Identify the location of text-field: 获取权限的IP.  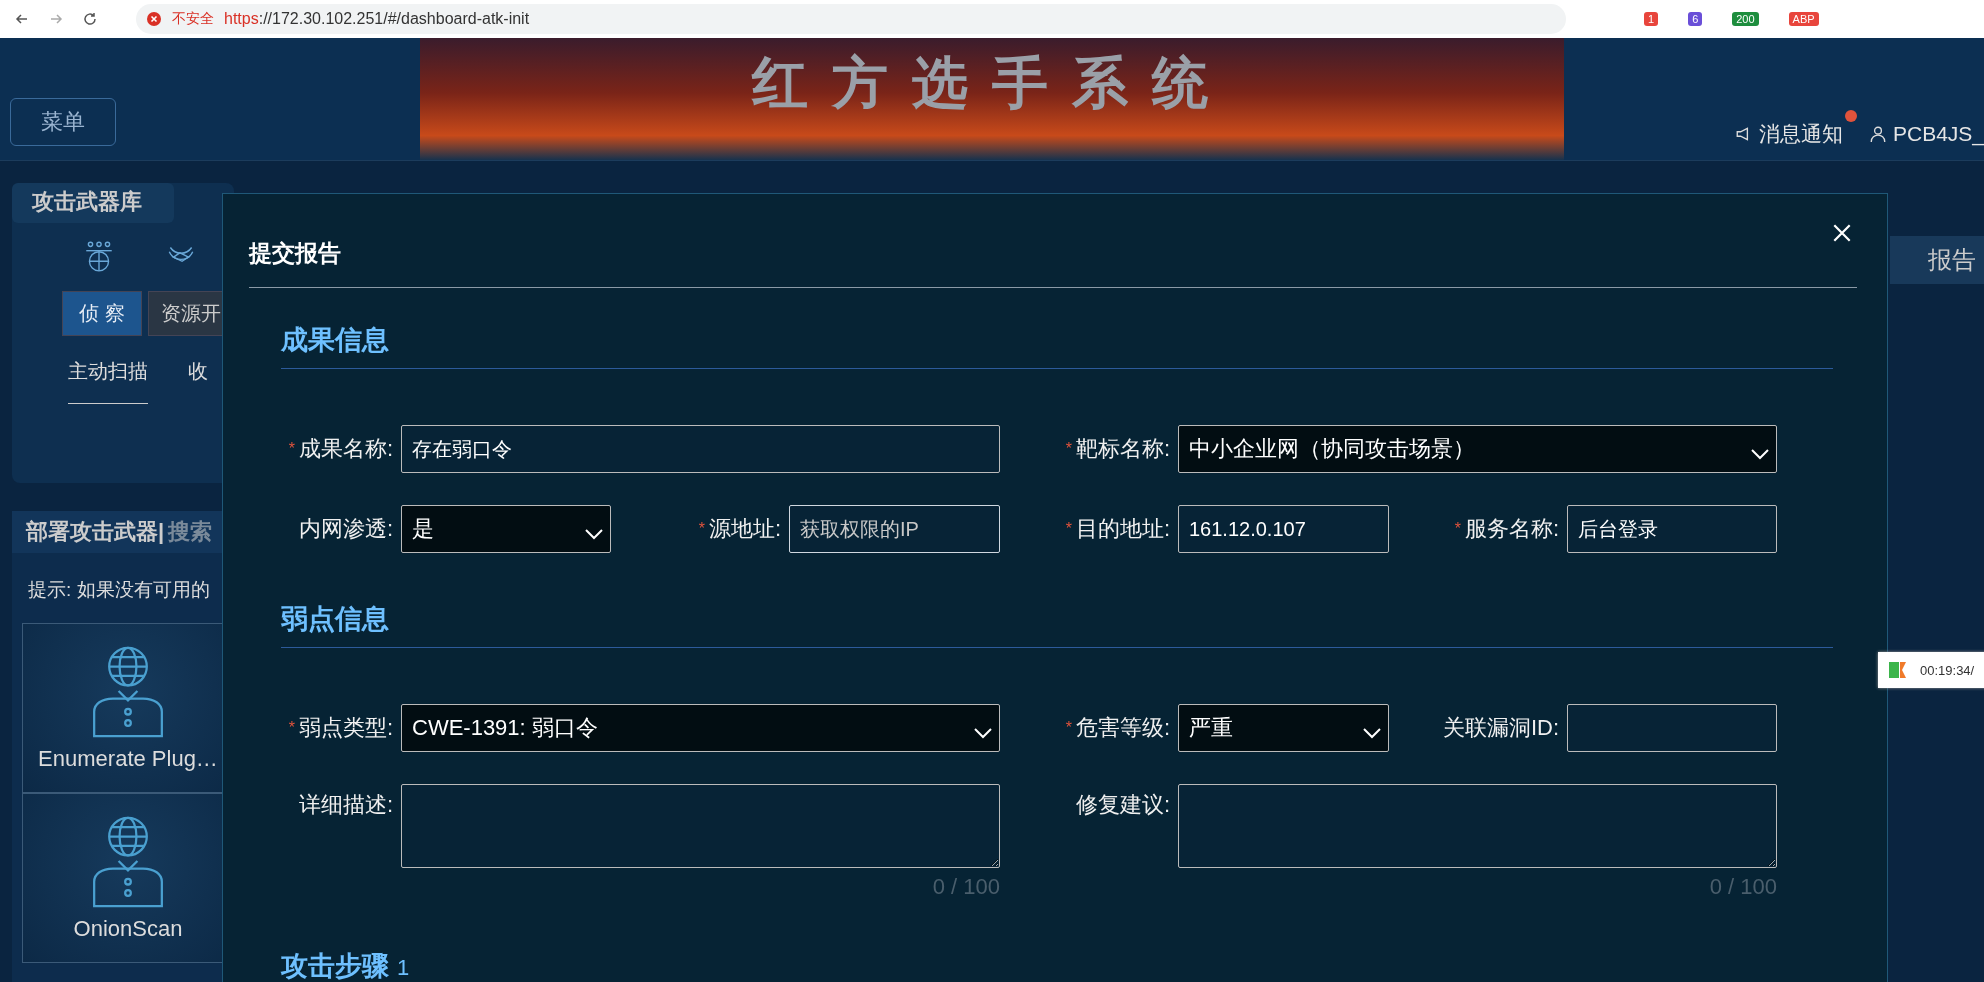
(894, 529).